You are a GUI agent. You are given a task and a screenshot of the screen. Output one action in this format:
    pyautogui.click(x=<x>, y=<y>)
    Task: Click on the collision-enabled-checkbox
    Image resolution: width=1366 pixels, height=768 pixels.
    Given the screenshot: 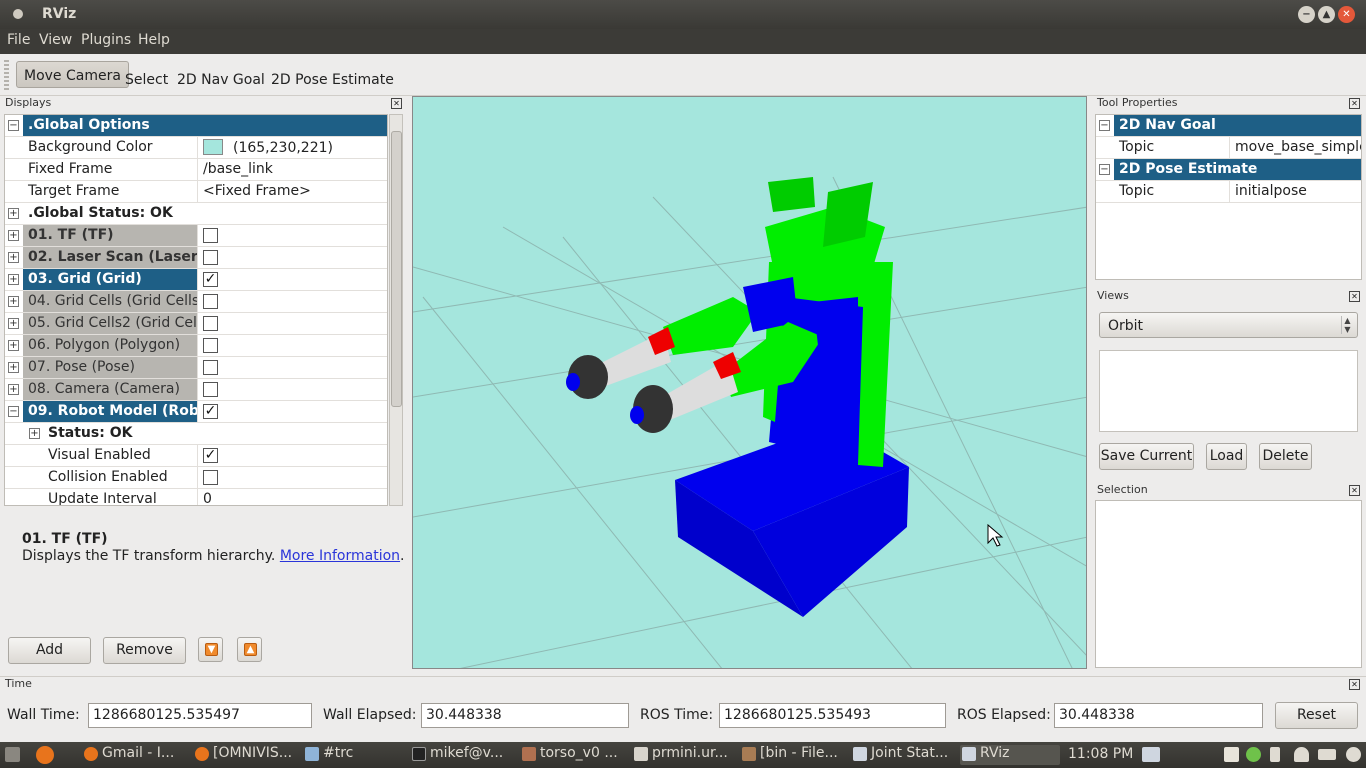 What is the action you would take?
    pyautogui.click(x=210, y=477)
    